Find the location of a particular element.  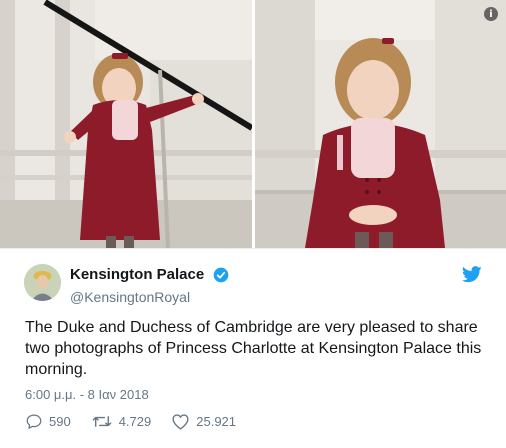

reply-count: 590 is located at coordinates (60, 421).